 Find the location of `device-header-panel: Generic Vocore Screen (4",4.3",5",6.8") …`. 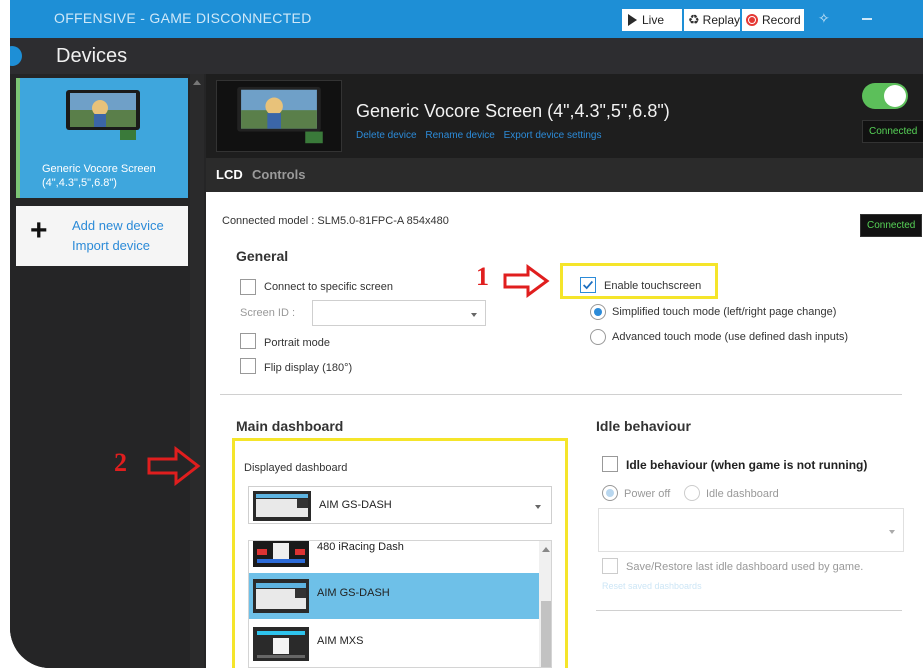

device-header-panel: Generic Vocore Screen (4",4.3",5",6.8") … is located at coordinates (564, 116).